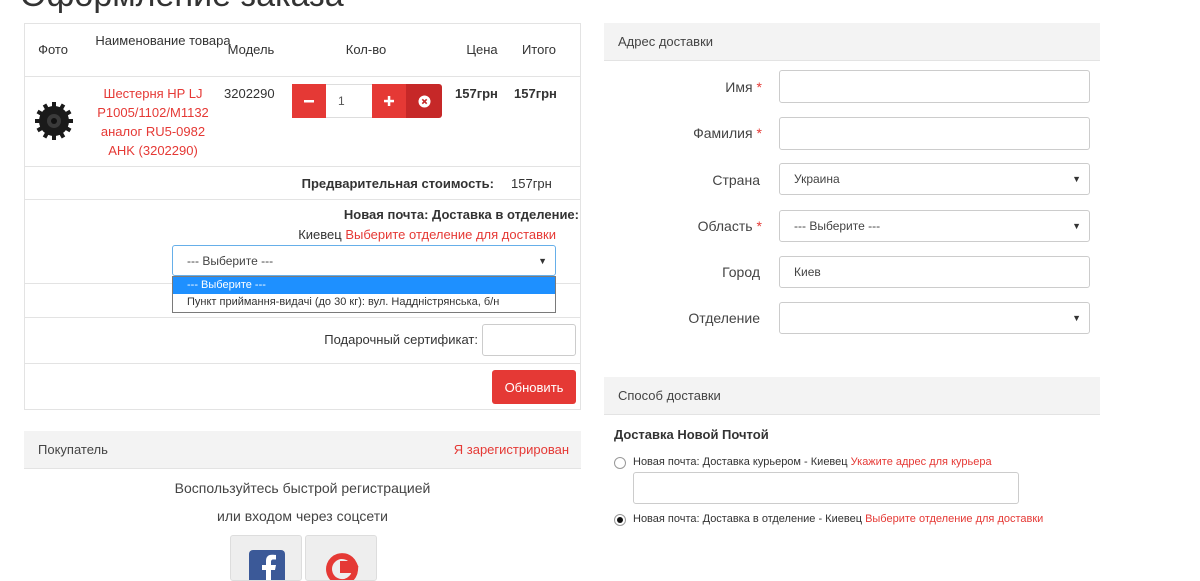 This screenshot has width=1200, height=581. I want to click on courier-address-input, so click(826, 488).